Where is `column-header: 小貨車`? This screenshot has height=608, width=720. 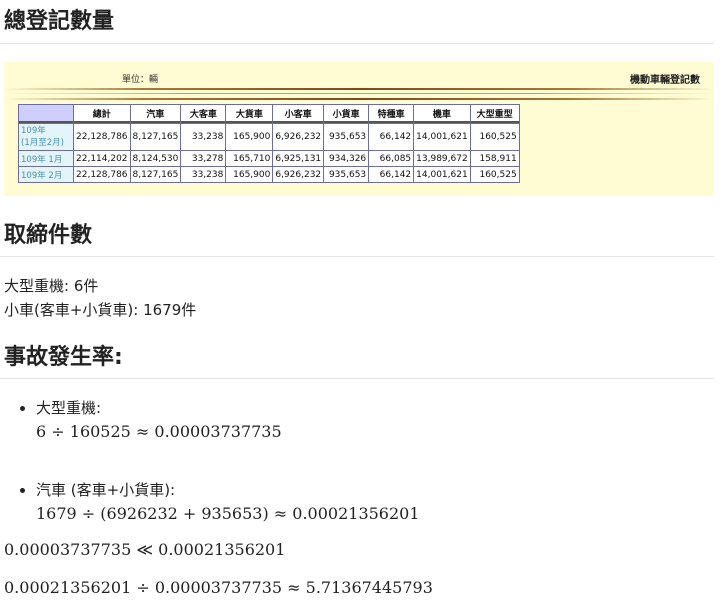 column-header: 小貨車 is located at coordinates (346, 114).